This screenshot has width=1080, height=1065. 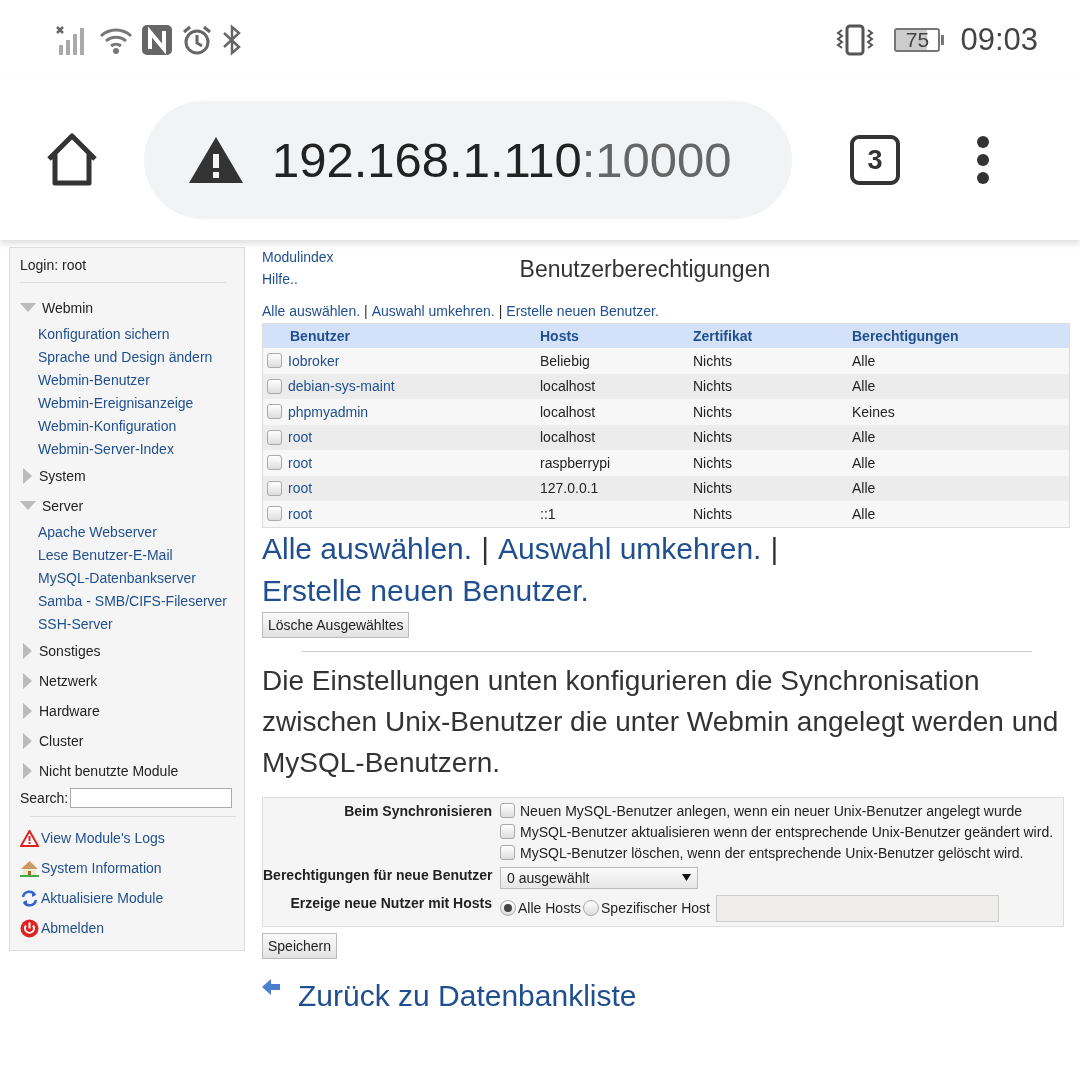 I want to click on category-label: Sonstiges, so click(x=70, y=651).